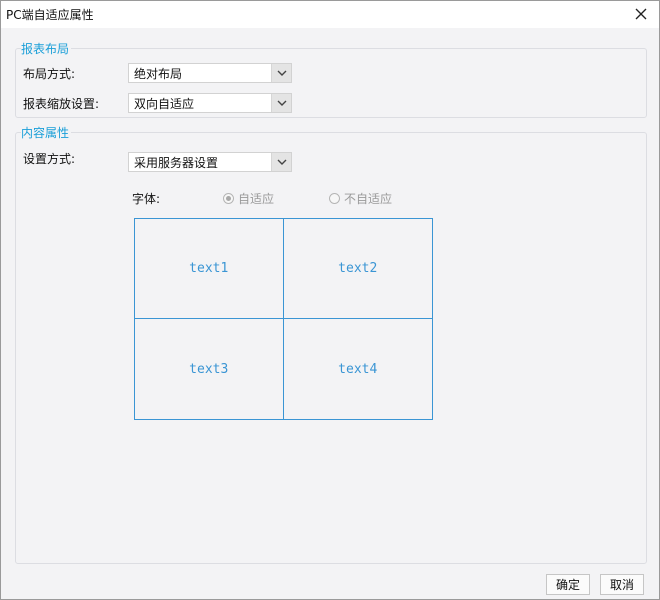 This screenshot has height=600, width=660. What do you see at coordinates (50, 15) in the screenshot?
I see `window-title: PC端自适应属性` at bounding box center [50, 15].